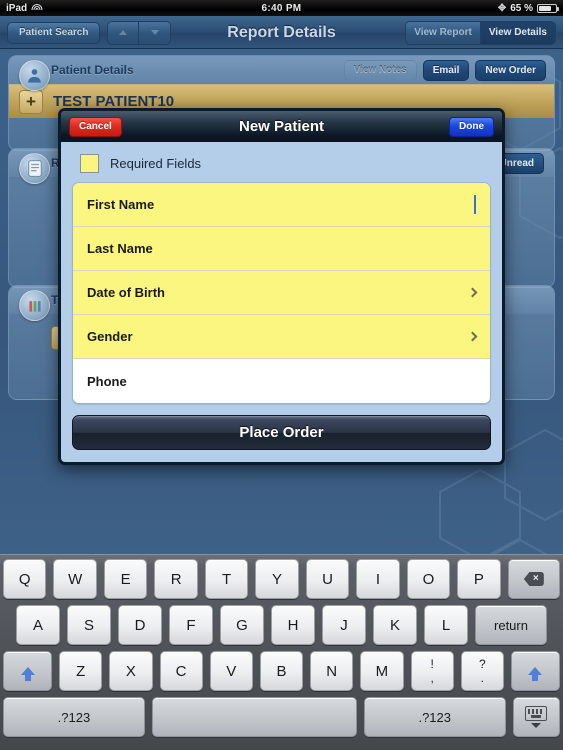 This screenshot has width=563, height=750. I want to click on key-r: R, so click(176, 579).